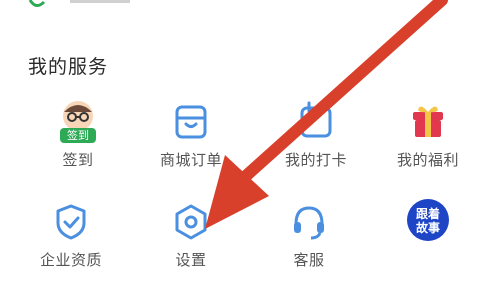 Image resolution: width=500 pixels, height=301 pixels. I want to click on top-partial-row, so click(250, 5).